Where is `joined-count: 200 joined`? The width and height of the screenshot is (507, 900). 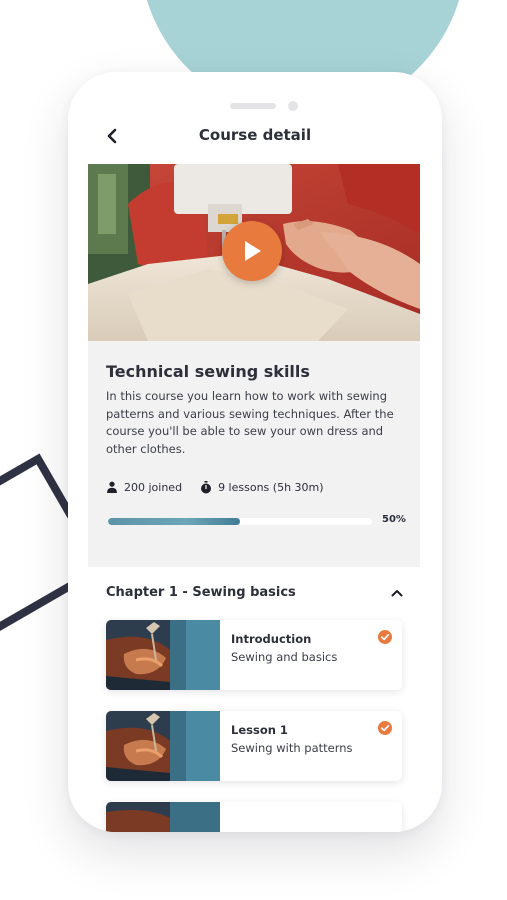 joined-count: 200 joined is located at coordinates (144, 487).